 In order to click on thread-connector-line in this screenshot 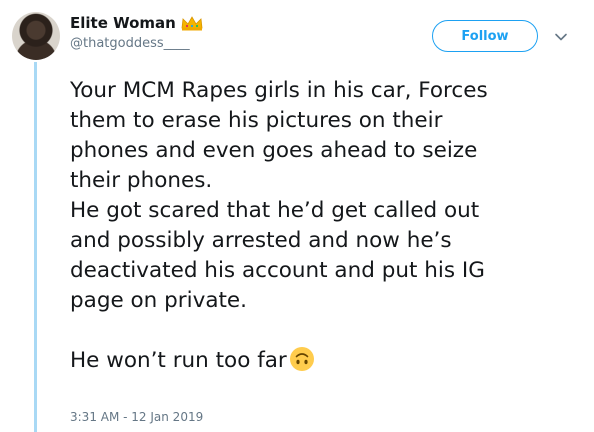, I will do `click(35, 247)`.